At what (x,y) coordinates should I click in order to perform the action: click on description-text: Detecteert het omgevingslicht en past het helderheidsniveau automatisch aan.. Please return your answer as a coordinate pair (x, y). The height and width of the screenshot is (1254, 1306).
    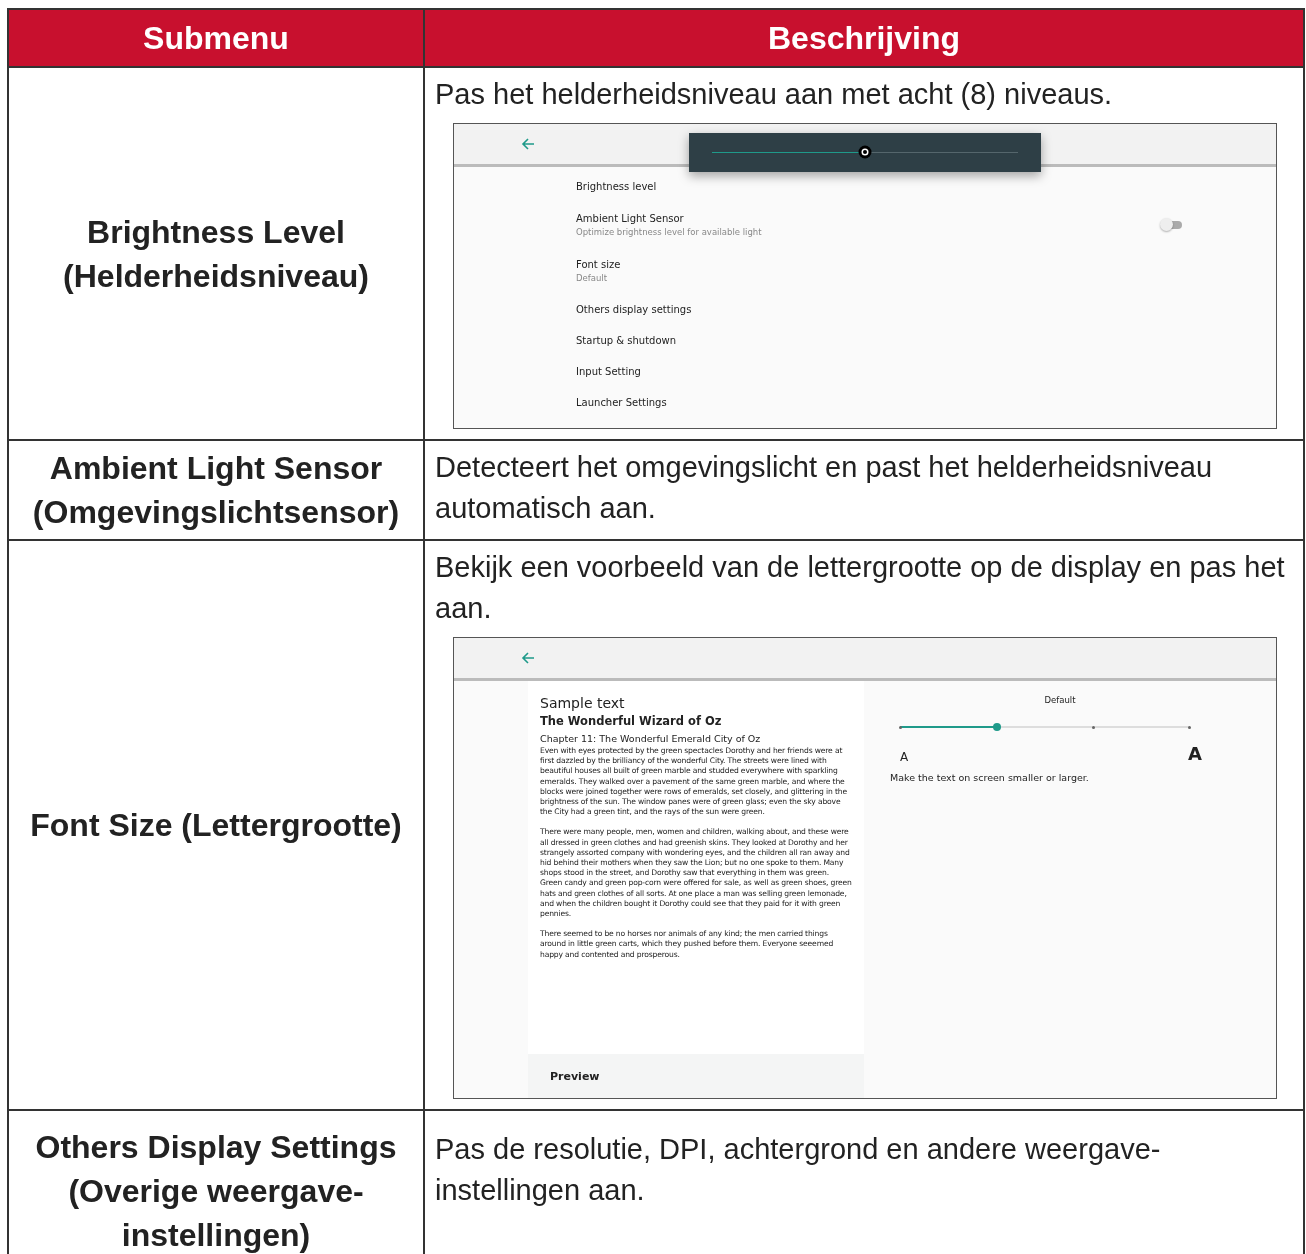
    Looking at the image, I should click on (824, 488).